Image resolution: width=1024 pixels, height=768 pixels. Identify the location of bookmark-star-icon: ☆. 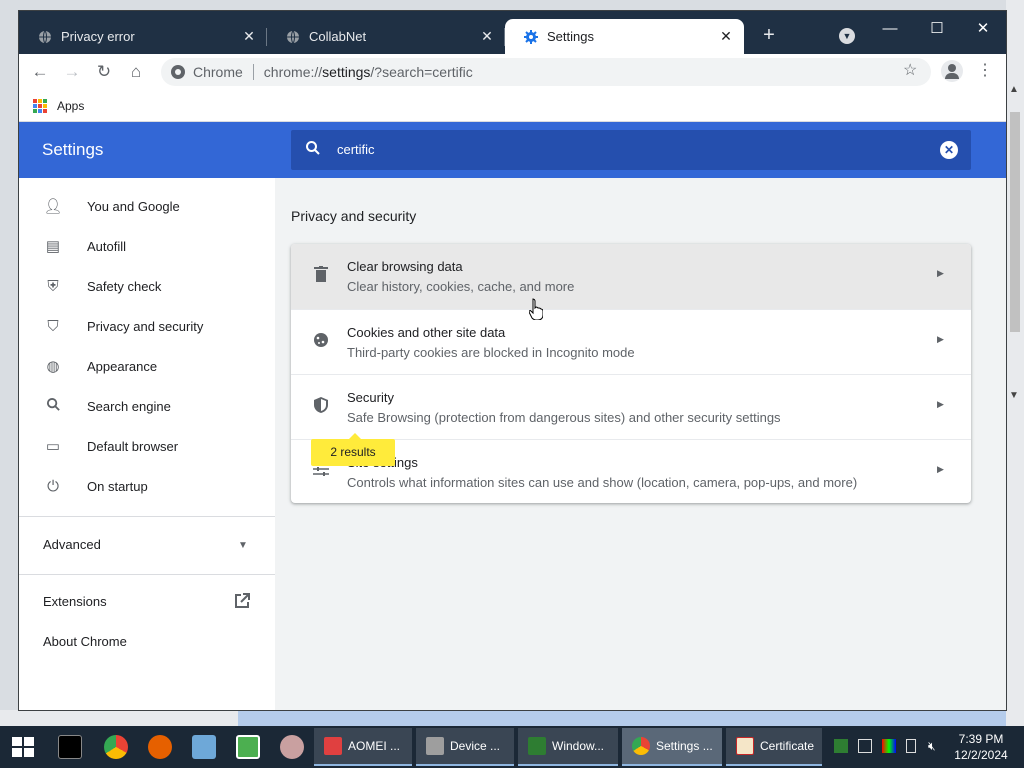
(910, 70).